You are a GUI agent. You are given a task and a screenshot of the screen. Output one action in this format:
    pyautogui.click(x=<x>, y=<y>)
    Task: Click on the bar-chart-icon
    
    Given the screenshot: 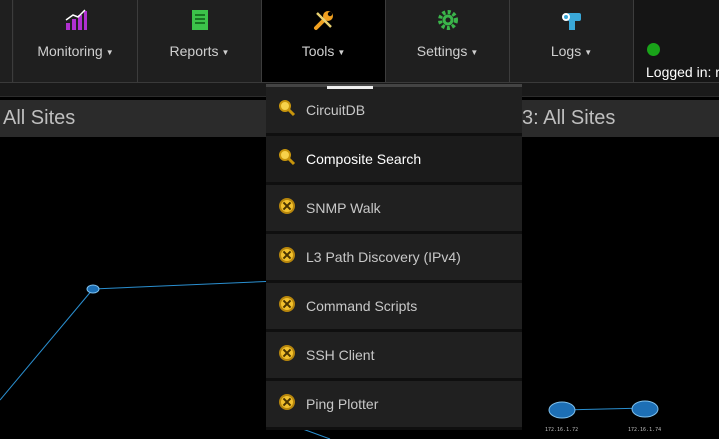 What is the action you would take?
    pyautogui.click(x=76, y=19)
    